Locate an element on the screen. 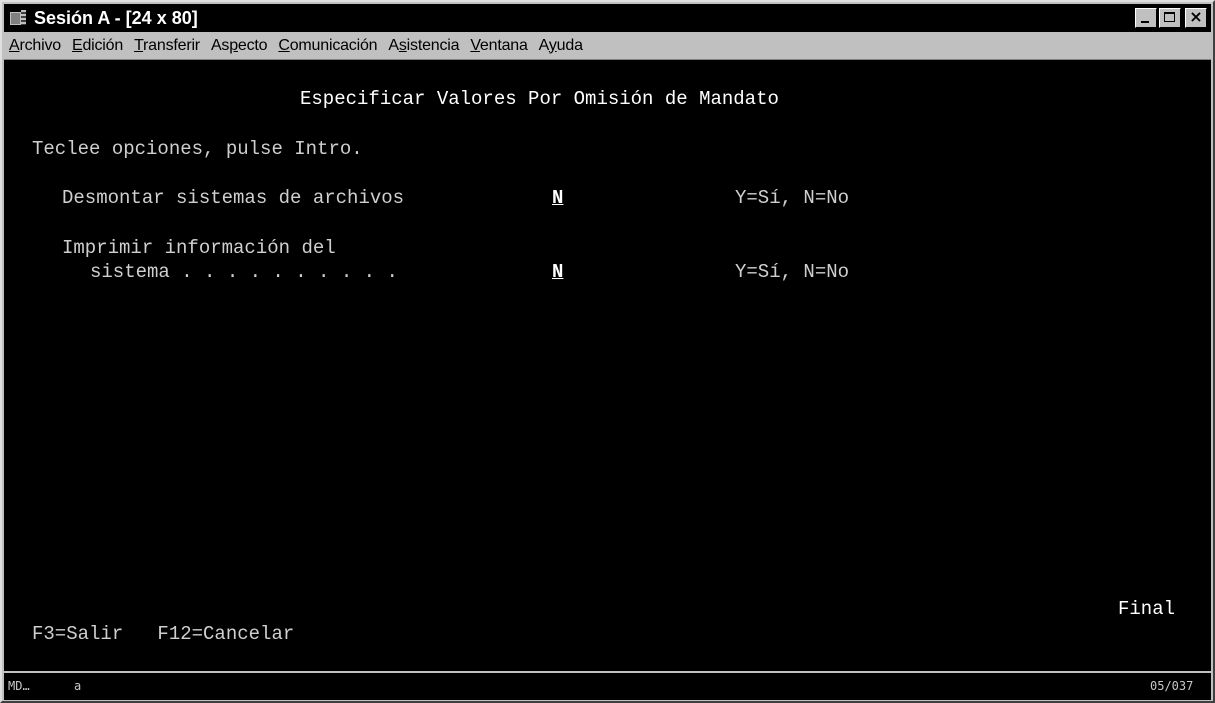 Image resolution: width=1215 pixels, height=703 pixels. desmontar-hint: Y=Sí, N=No is located at coordinates (792, 198).